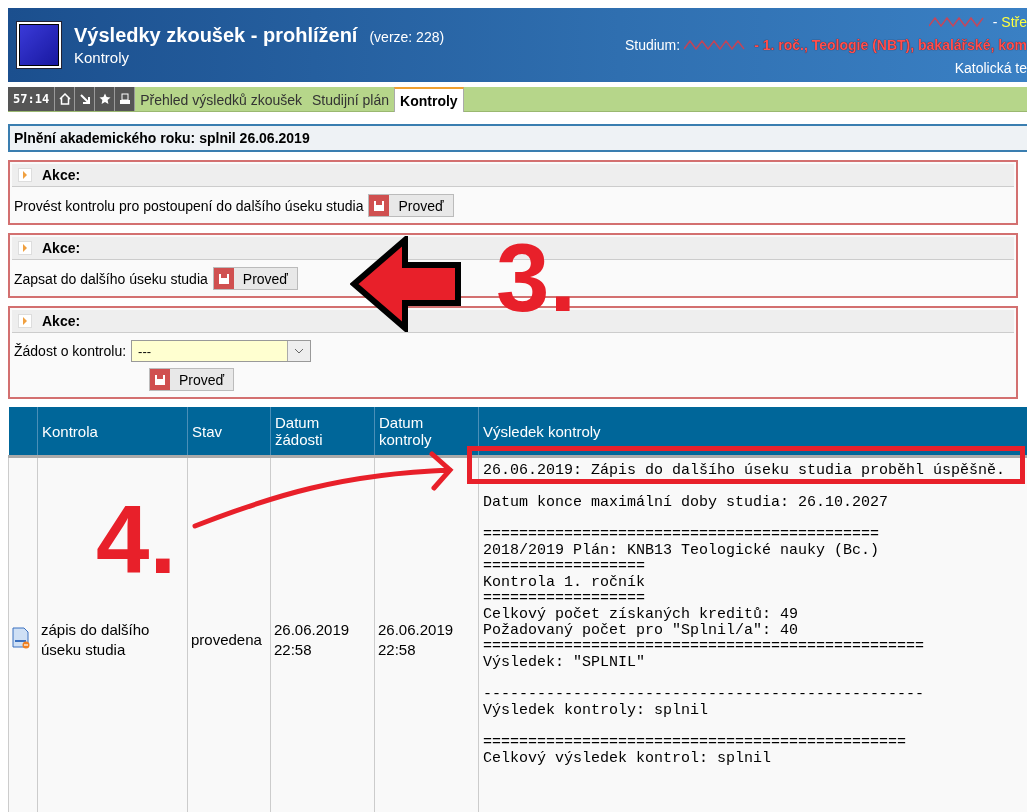  Describe the element at coordinates (429, 99) in the screenshot. I see `tab: Kontroly` at that location.